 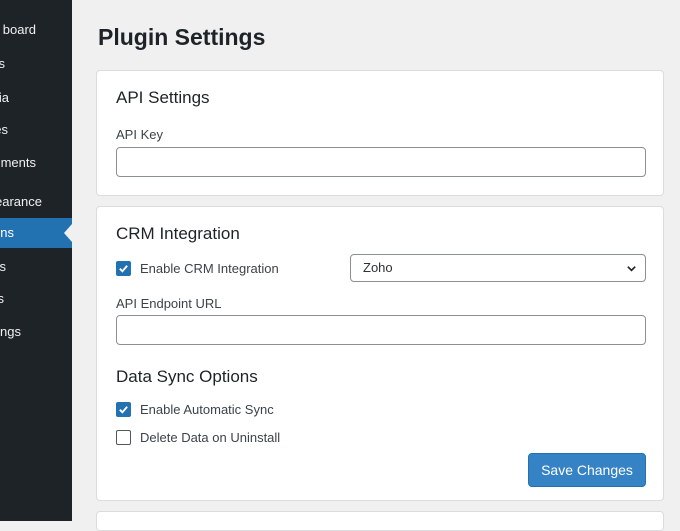 I want to click on auto-sync-row: Enable Automatic Sync, so click(x=195, y=409).